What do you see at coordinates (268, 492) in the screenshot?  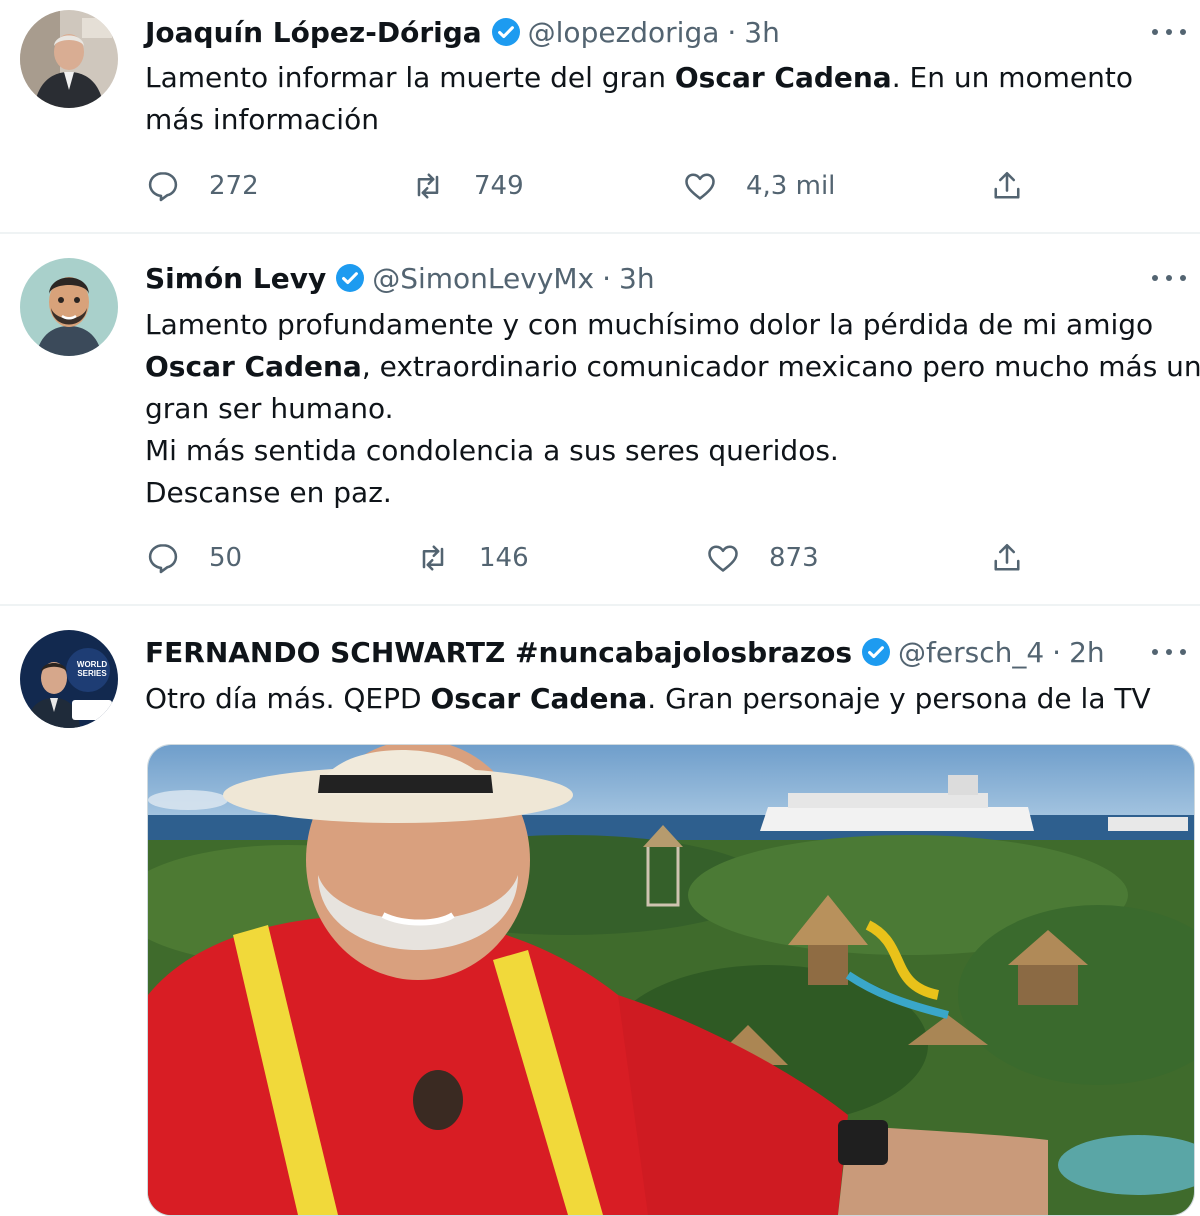 I see `tweet-line: Descanse en paz.` at bounding box center [268, 492].